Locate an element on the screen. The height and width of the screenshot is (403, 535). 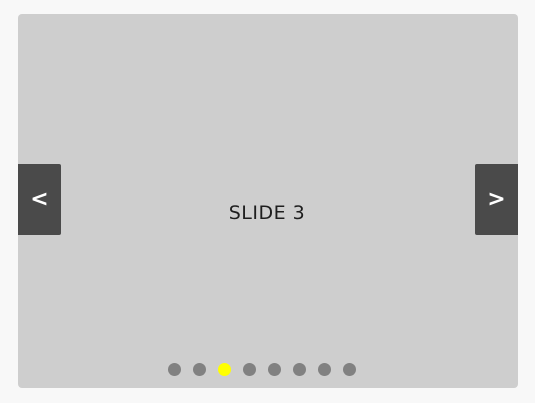
pagination-dots is located at coordinates (262, 369).